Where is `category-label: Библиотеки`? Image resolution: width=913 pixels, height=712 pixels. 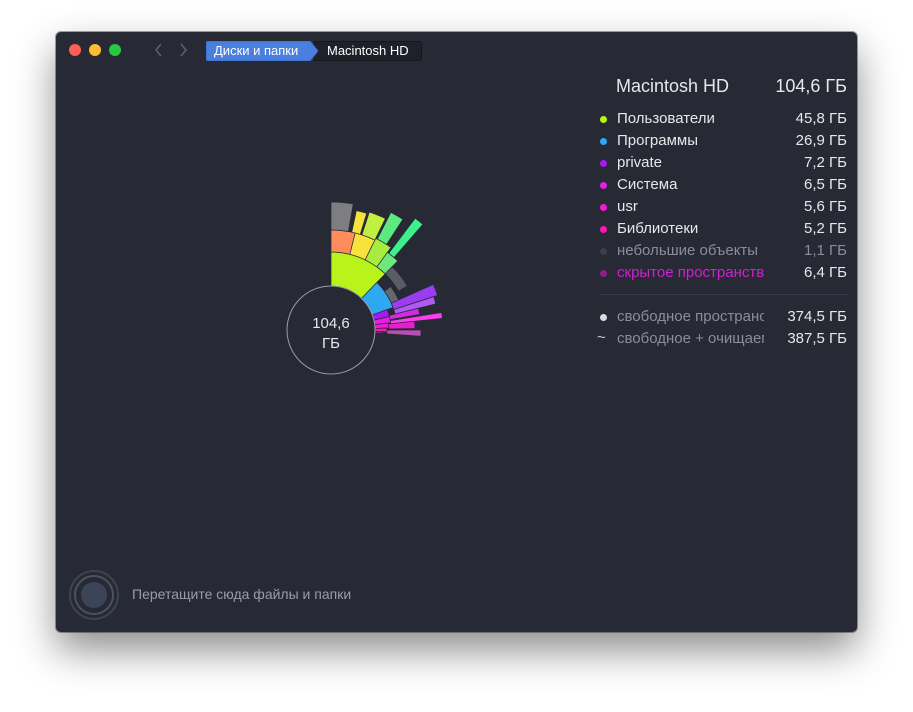
category-label: Библиотеки is located at coordinates (658, 228).